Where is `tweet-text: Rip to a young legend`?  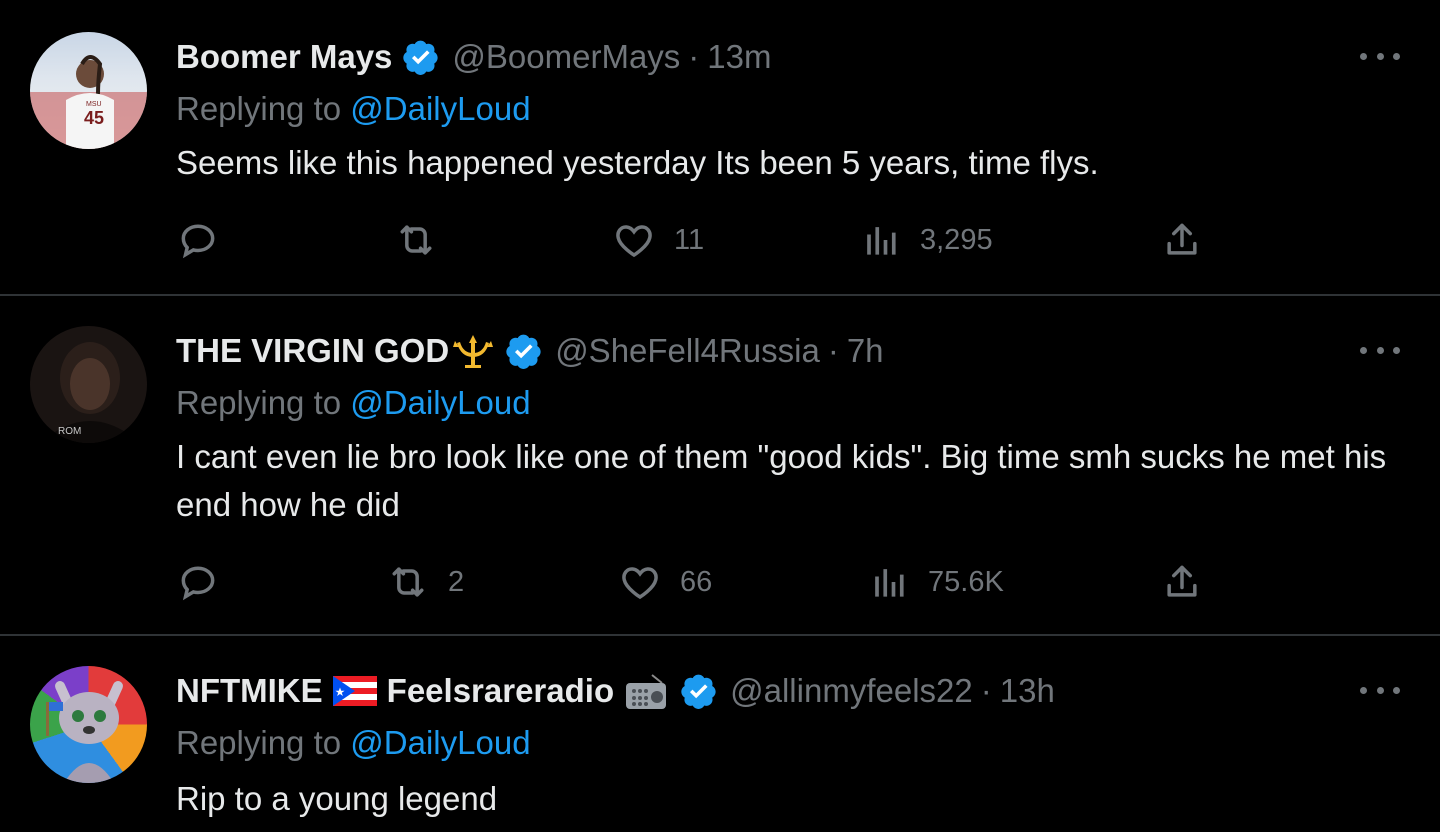
tweet-text: Rip to a young legend is located at coordinates (337, 798).